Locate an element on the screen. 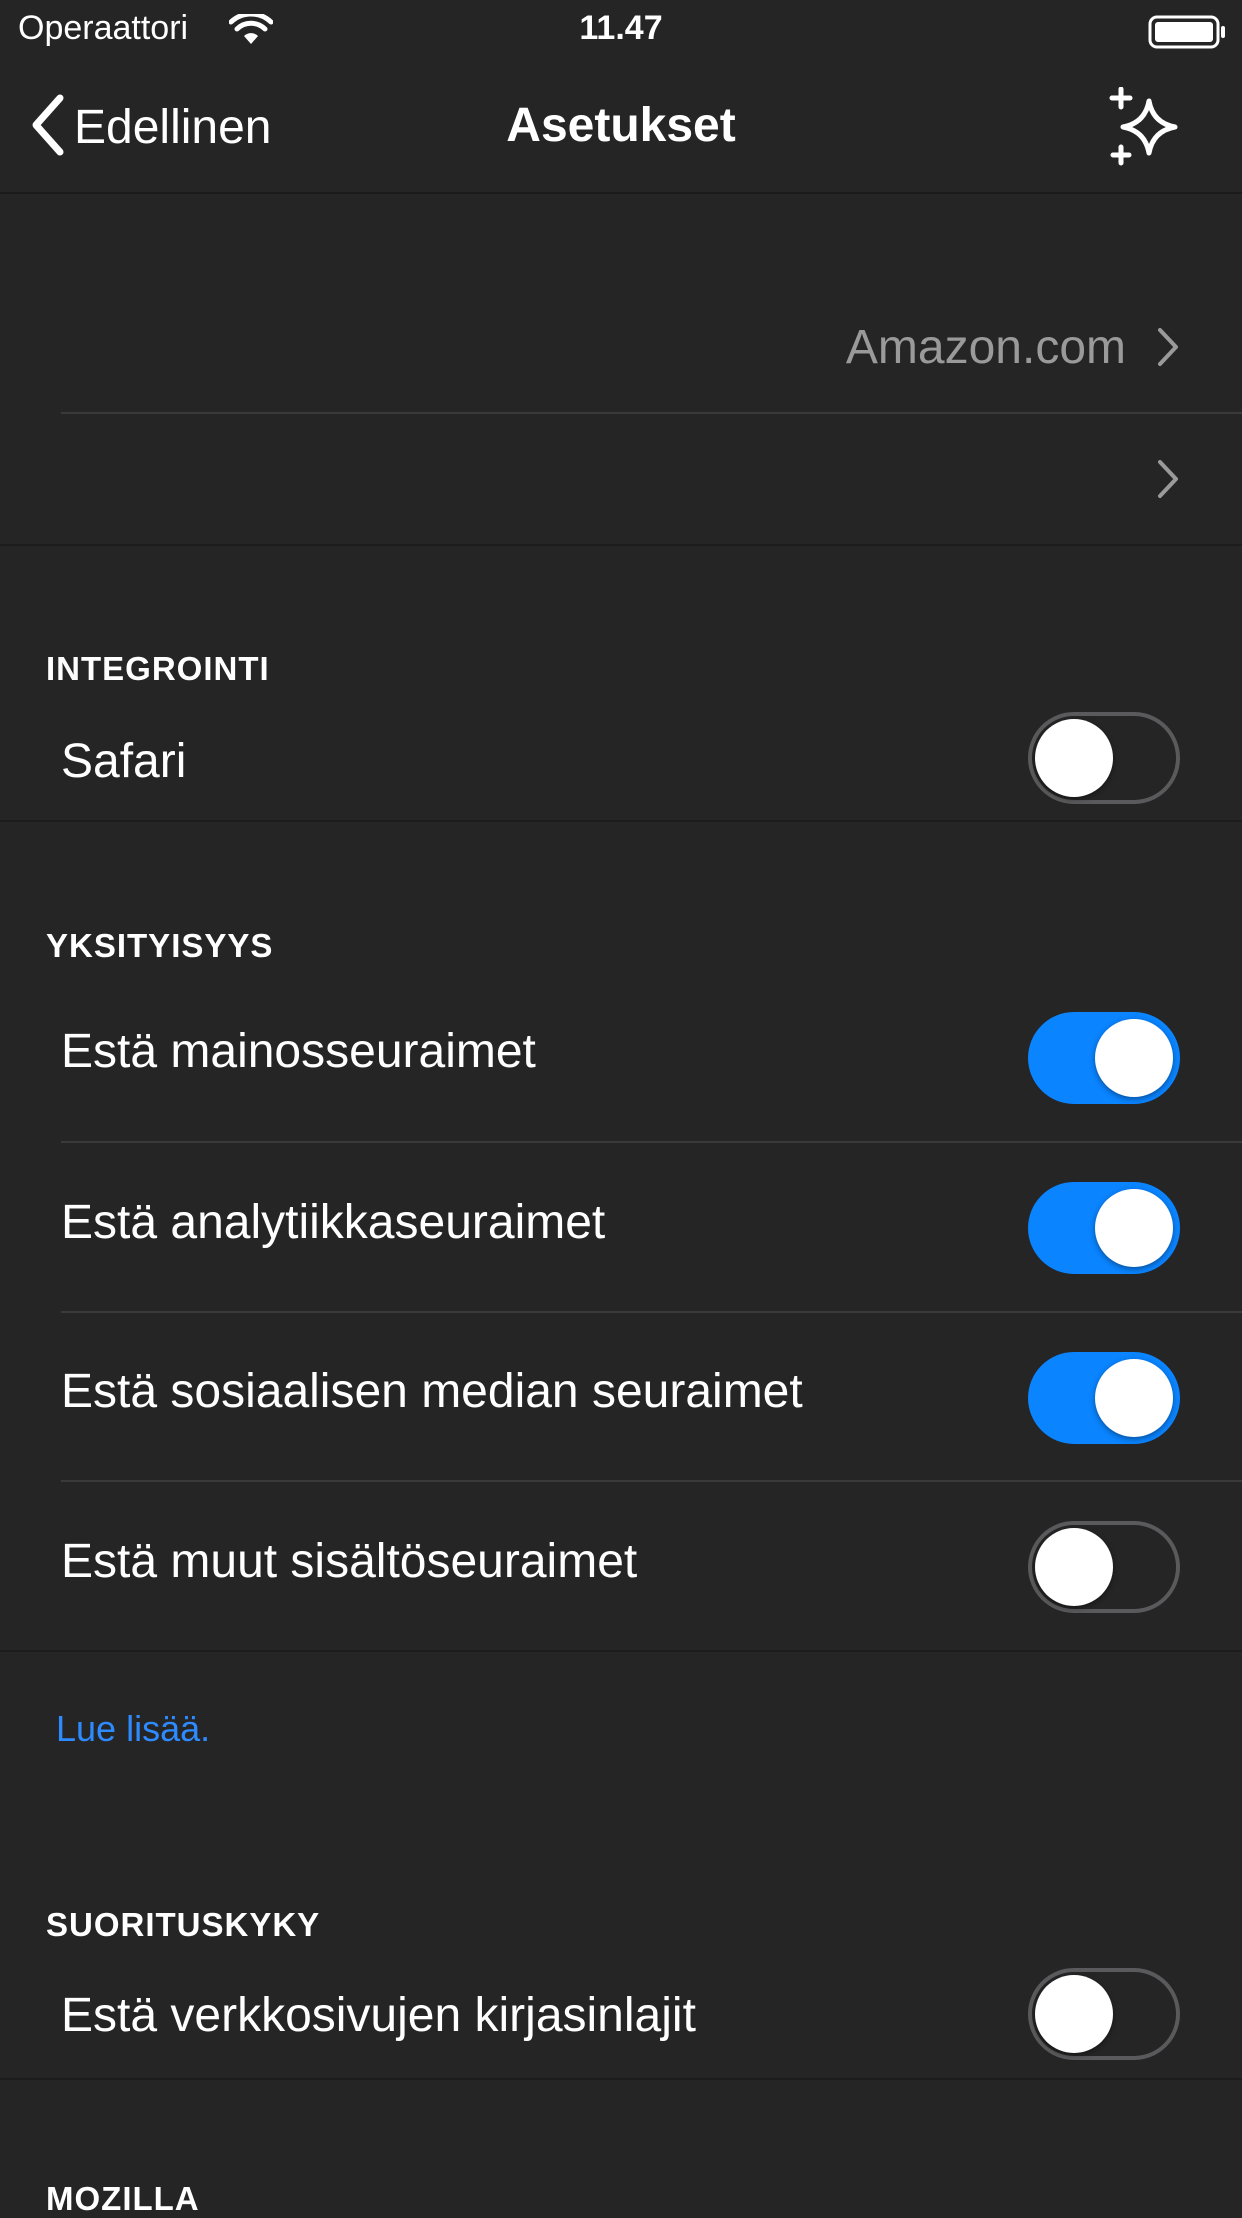  search-engine-value: Amazon.com is located at coordinates (985, 347).